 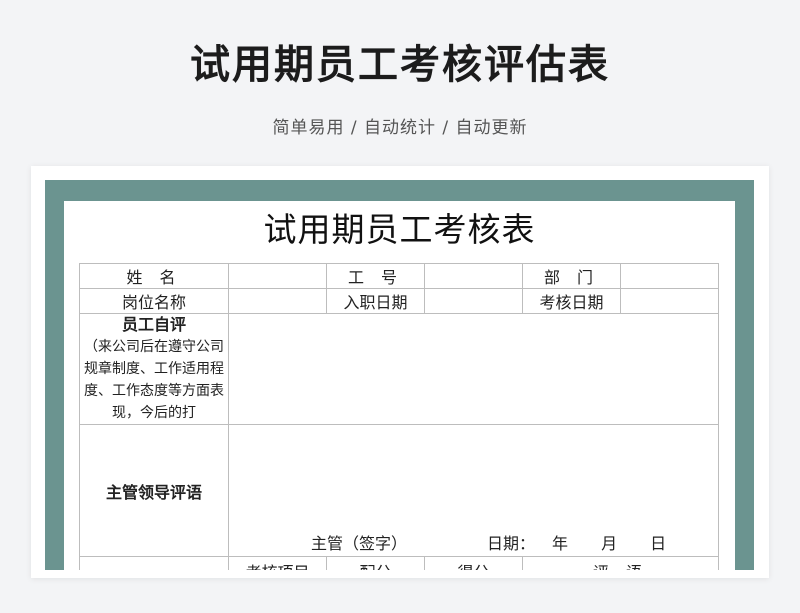 What do you see at coordinates (153, 324) in the screenshot?
I see `self-review-title: 员工自评` at bounding box center [153, 324].